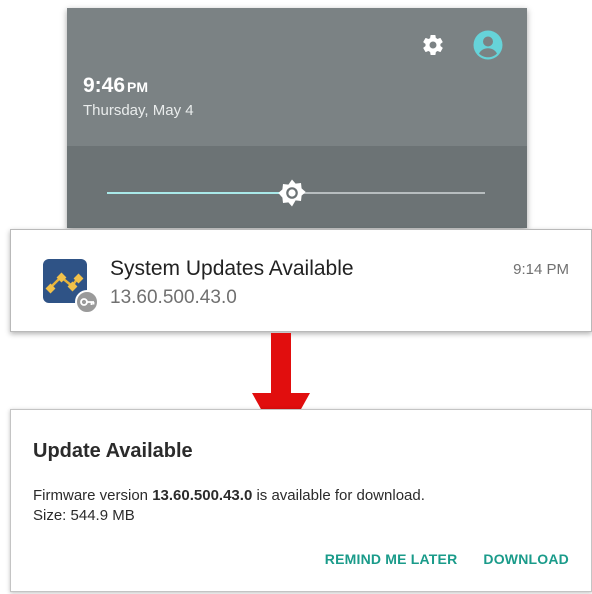 This screenshot has height=594, width=592. I want to click on dialog-actions: REMIND ME LATER DOWNLOAD, so click(447, 559).